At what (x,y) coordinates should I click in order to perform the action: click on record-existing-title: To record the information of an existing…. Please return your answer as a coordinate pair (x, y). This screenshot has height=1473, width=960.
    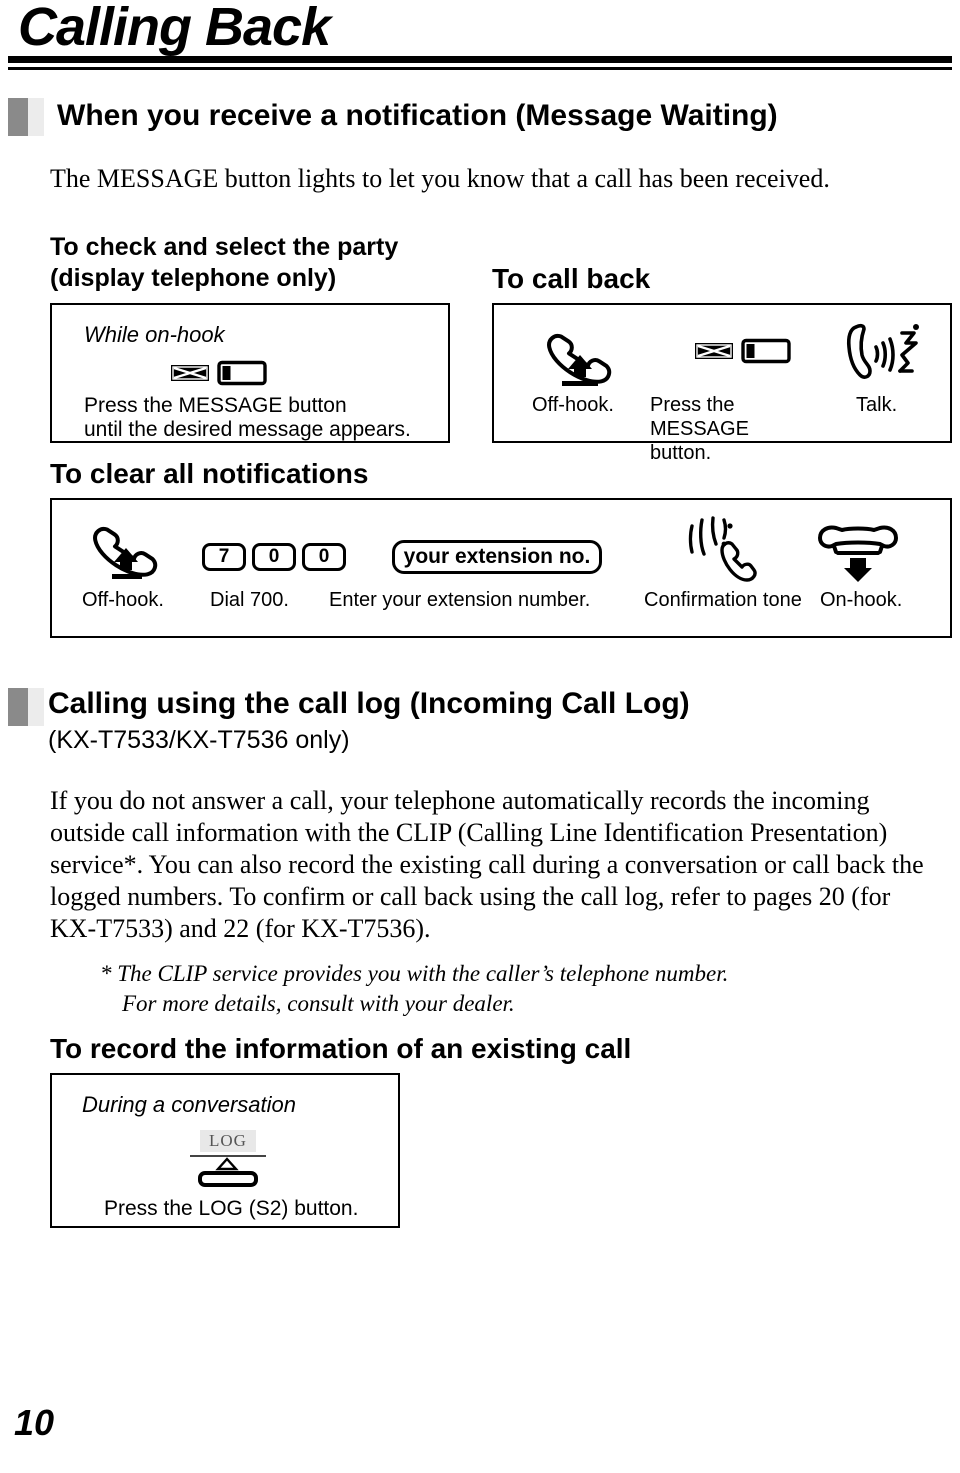
    Looking at the image, I should click on (341, 1048).